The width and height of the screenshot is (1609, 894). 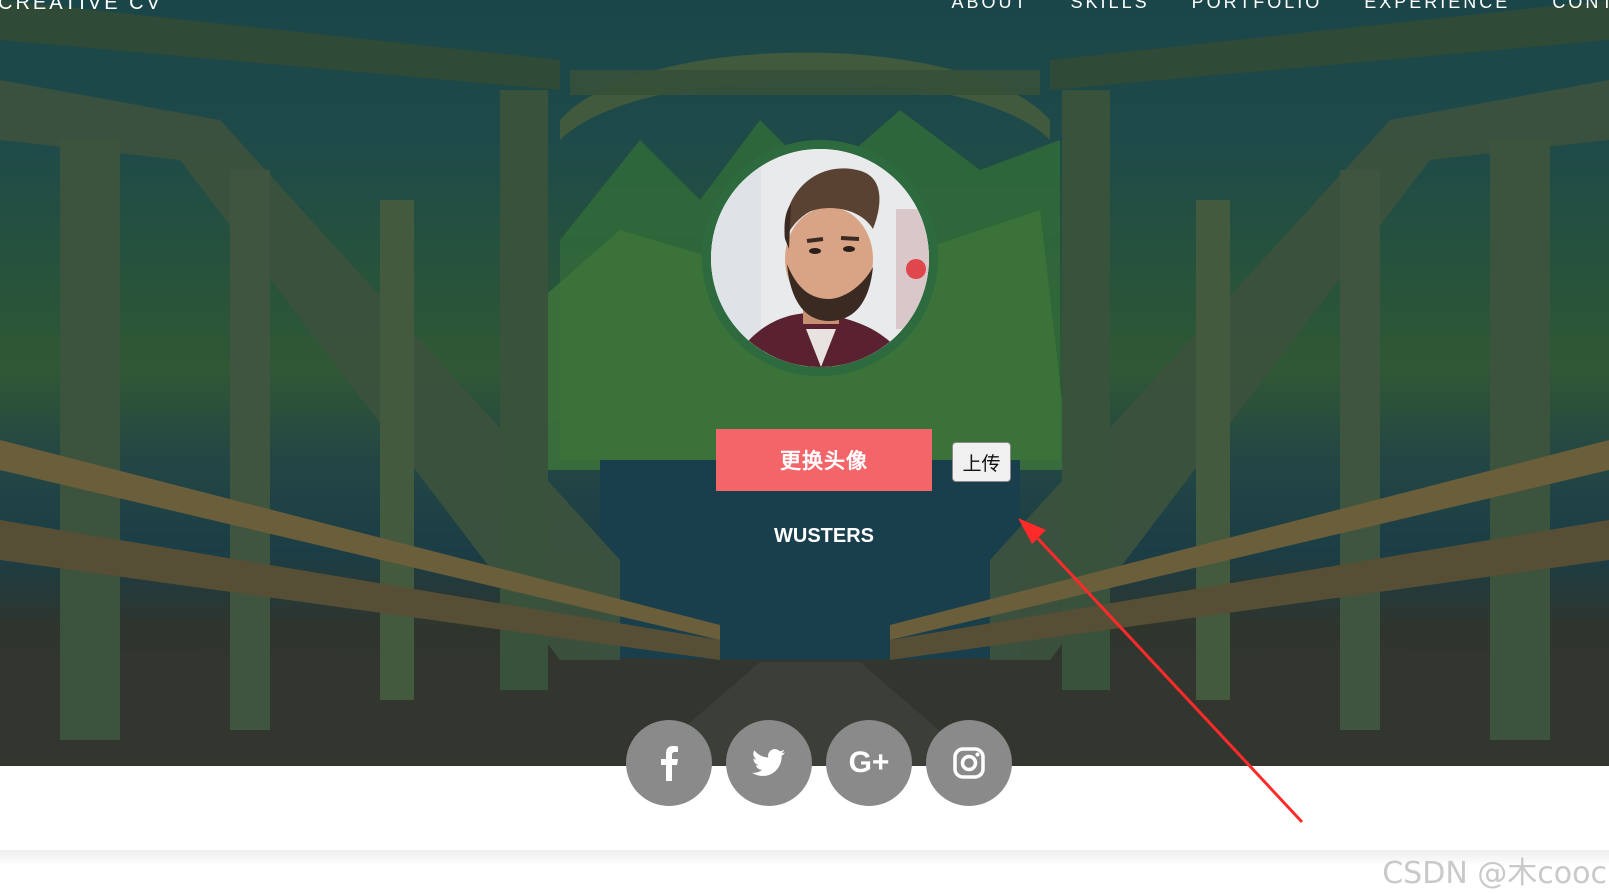 I want to click on profile-name: WUSTERS, so click(x=824, y=536).